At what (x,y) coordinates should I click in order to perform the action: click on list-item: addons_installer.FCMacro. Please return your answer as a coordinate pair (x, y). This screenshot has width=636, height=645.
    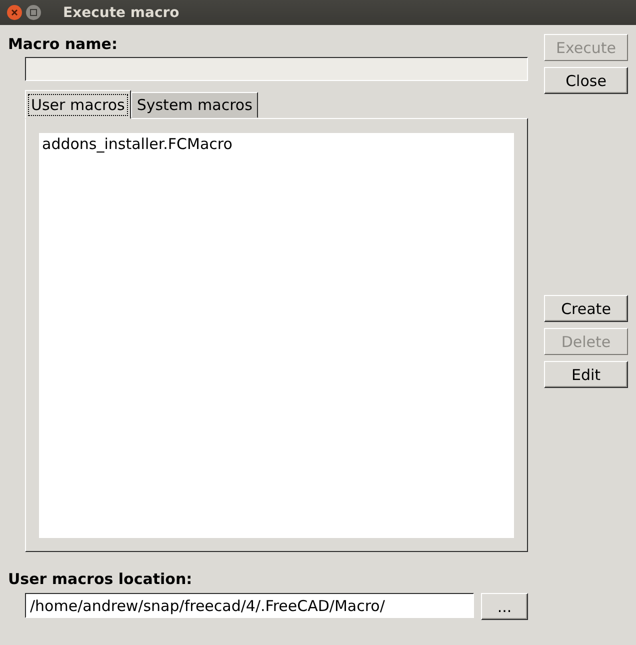
    Looking at the image, I should click on (276, 144).